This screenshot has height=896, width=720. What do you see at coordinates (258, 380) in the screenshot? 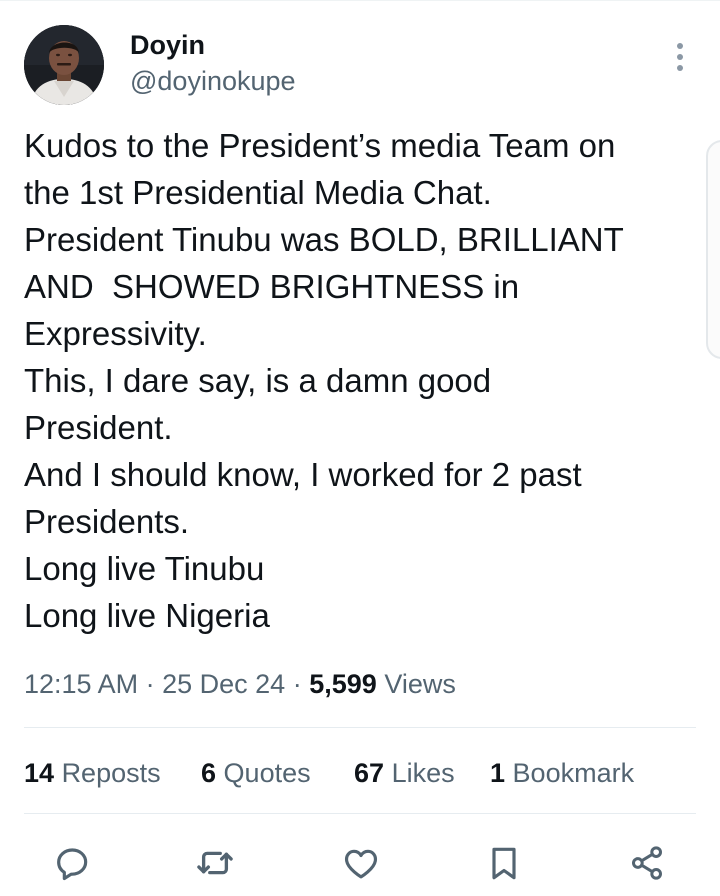
I see `tweet-line: This, I dare say, is a damn good` at bounding box center [258, 380].